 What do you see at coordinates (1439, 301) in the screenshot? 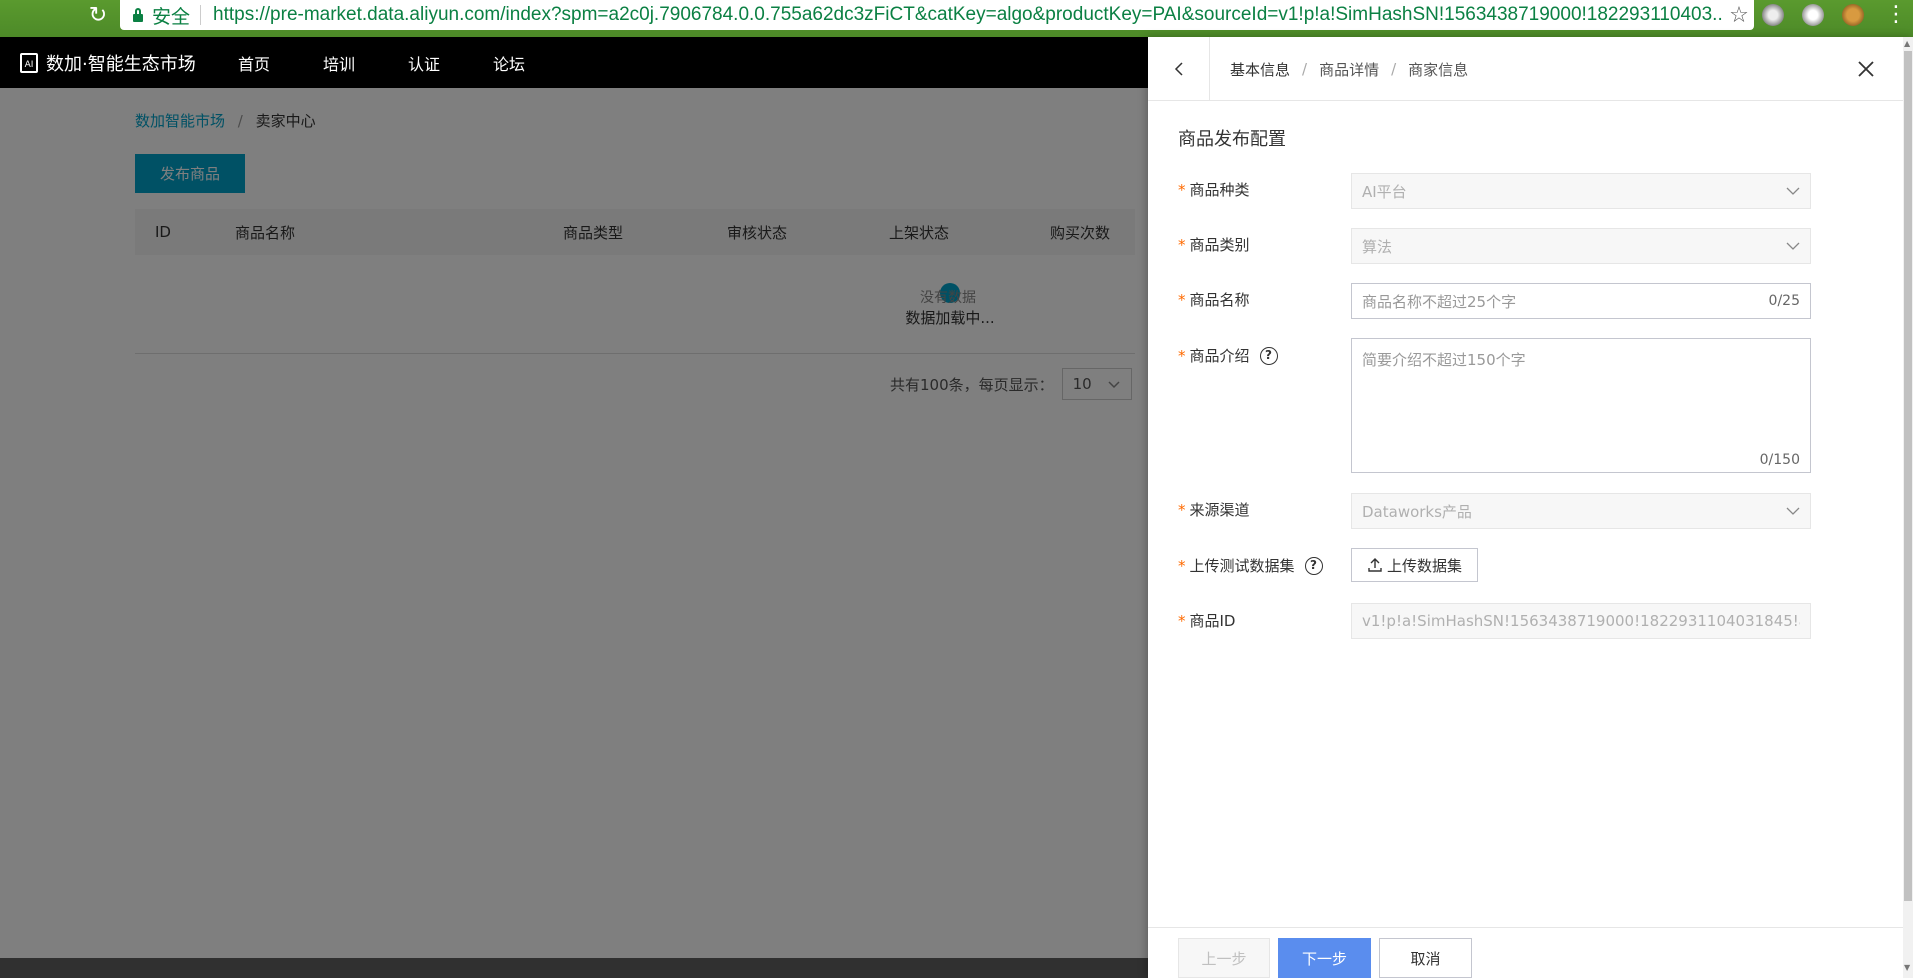
I see `product-name-placeholder: 商品名称不超过25个字` at bounding box center [1439, 301].